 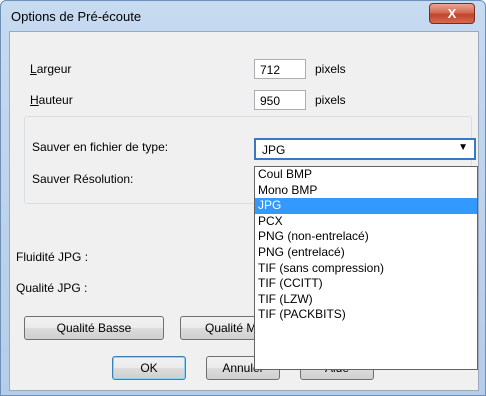 What do you see at coordinates (52, 257) in the screenshot?
I see `jpg-fluidity-label: Fluidité JPG :` at bounding box center [52, 257].